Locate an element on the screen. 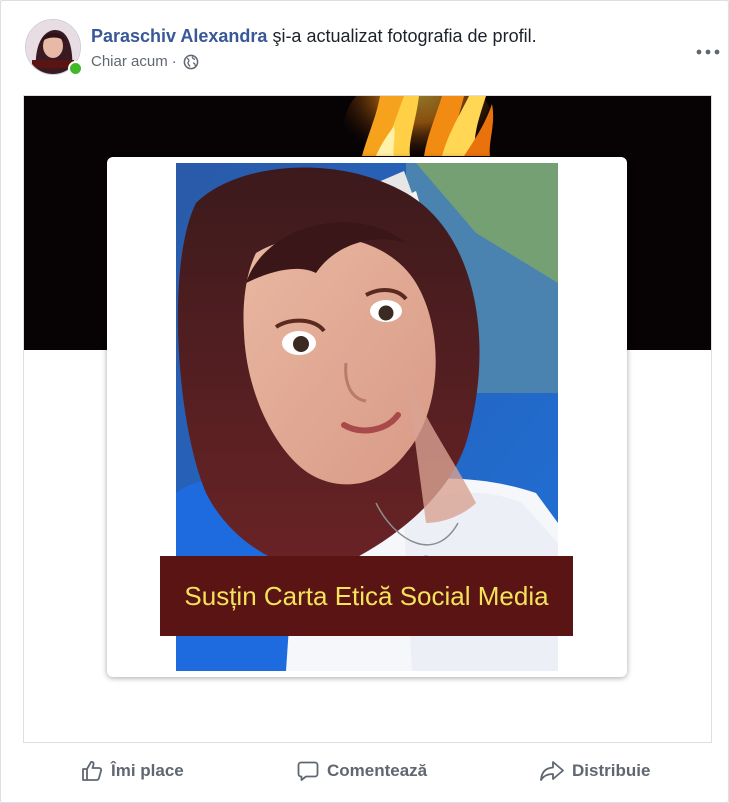 This screenshot has height=803, width=729. post-timestamp: Chiar acum is located at coordinates (129, 62).